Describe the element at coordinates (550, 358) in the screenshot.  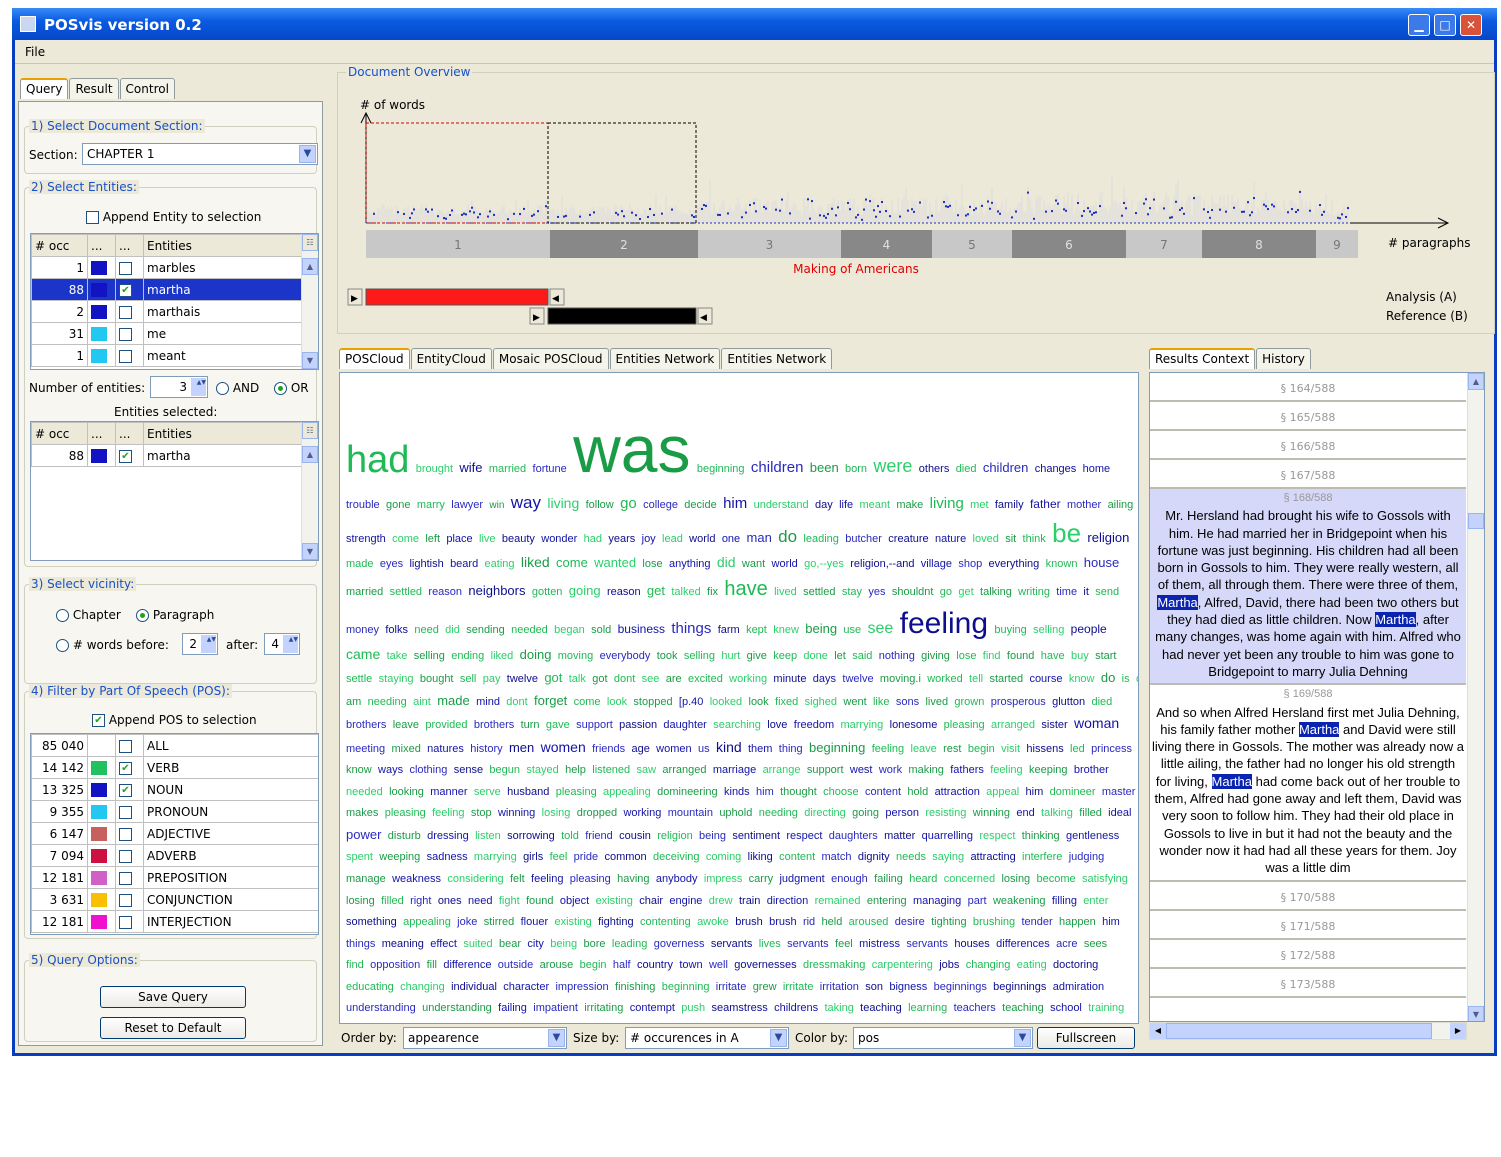
I see `tab-mosaic-poscloud: Mosaic POSCloud` at that location.